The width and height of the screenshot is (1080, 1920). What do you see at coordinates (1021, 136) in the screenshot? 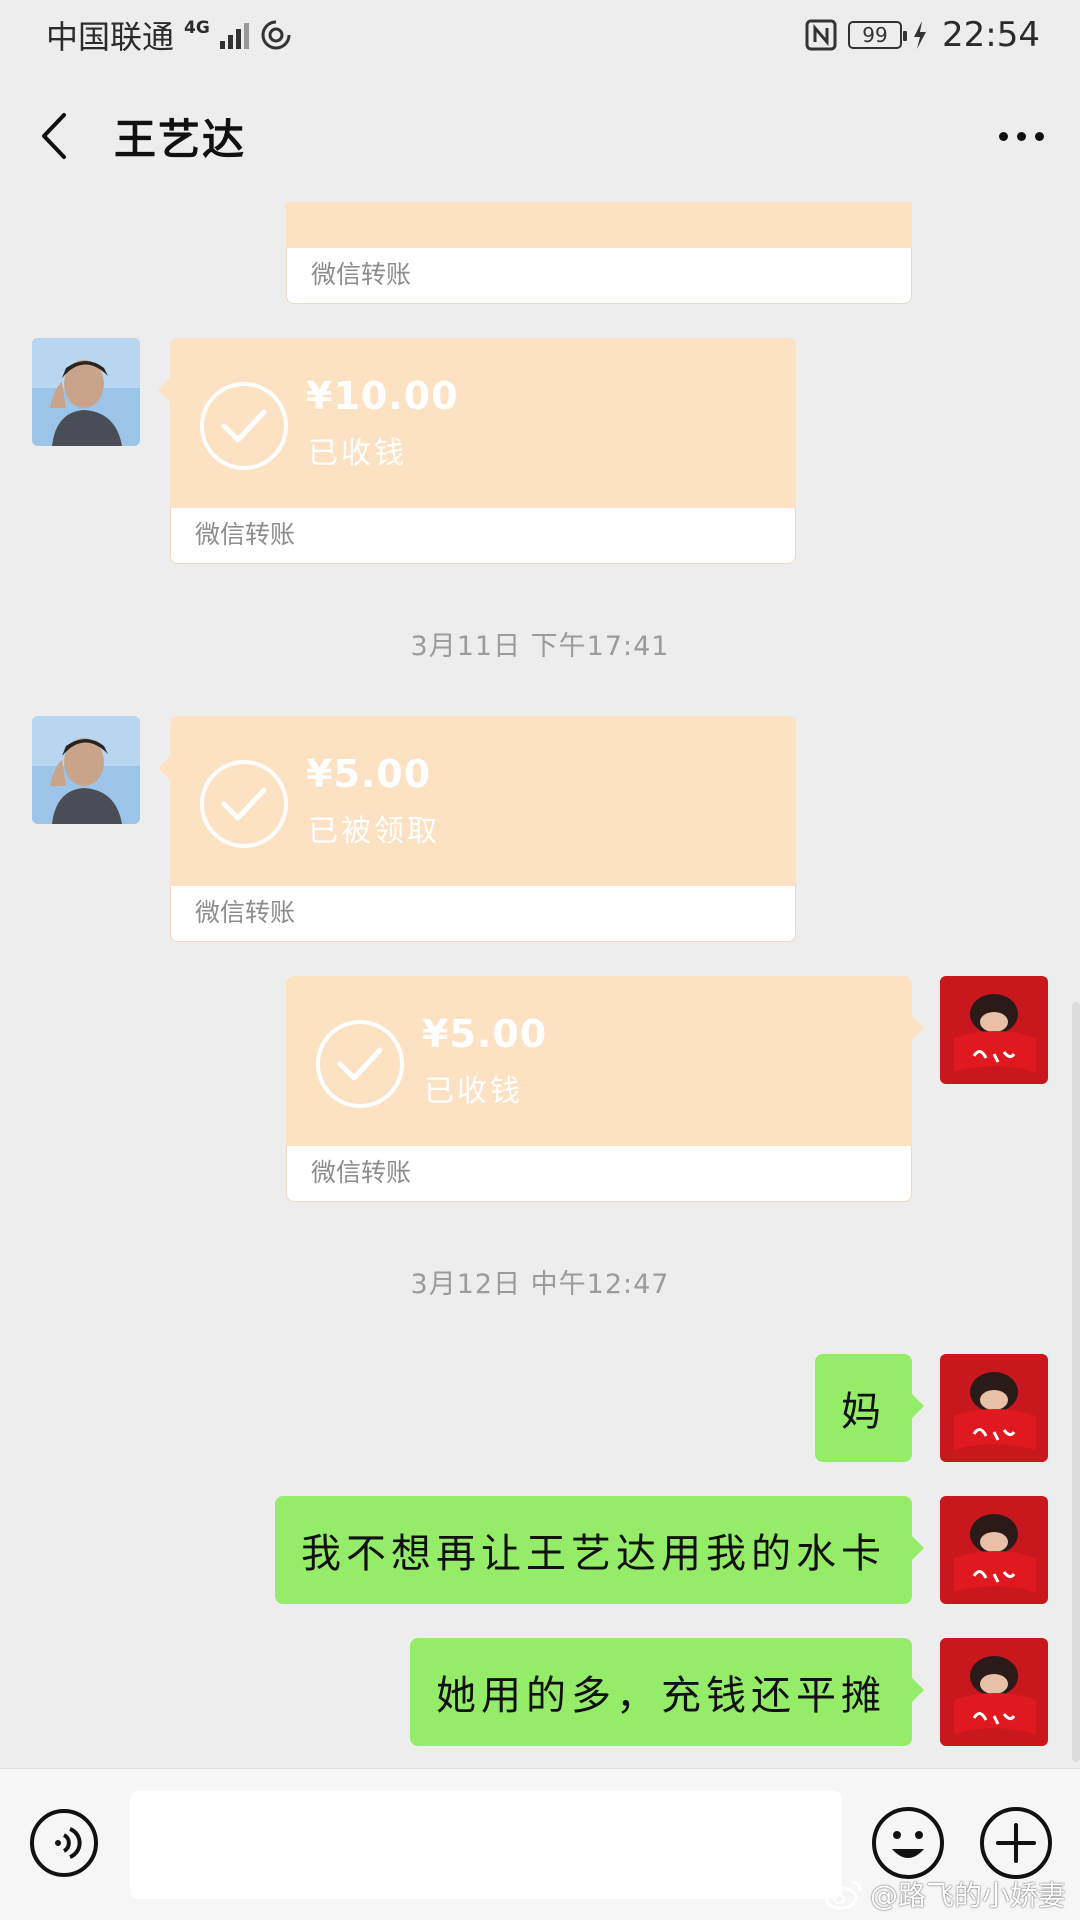
I see `more-button` at bounding box center [1021, 136].